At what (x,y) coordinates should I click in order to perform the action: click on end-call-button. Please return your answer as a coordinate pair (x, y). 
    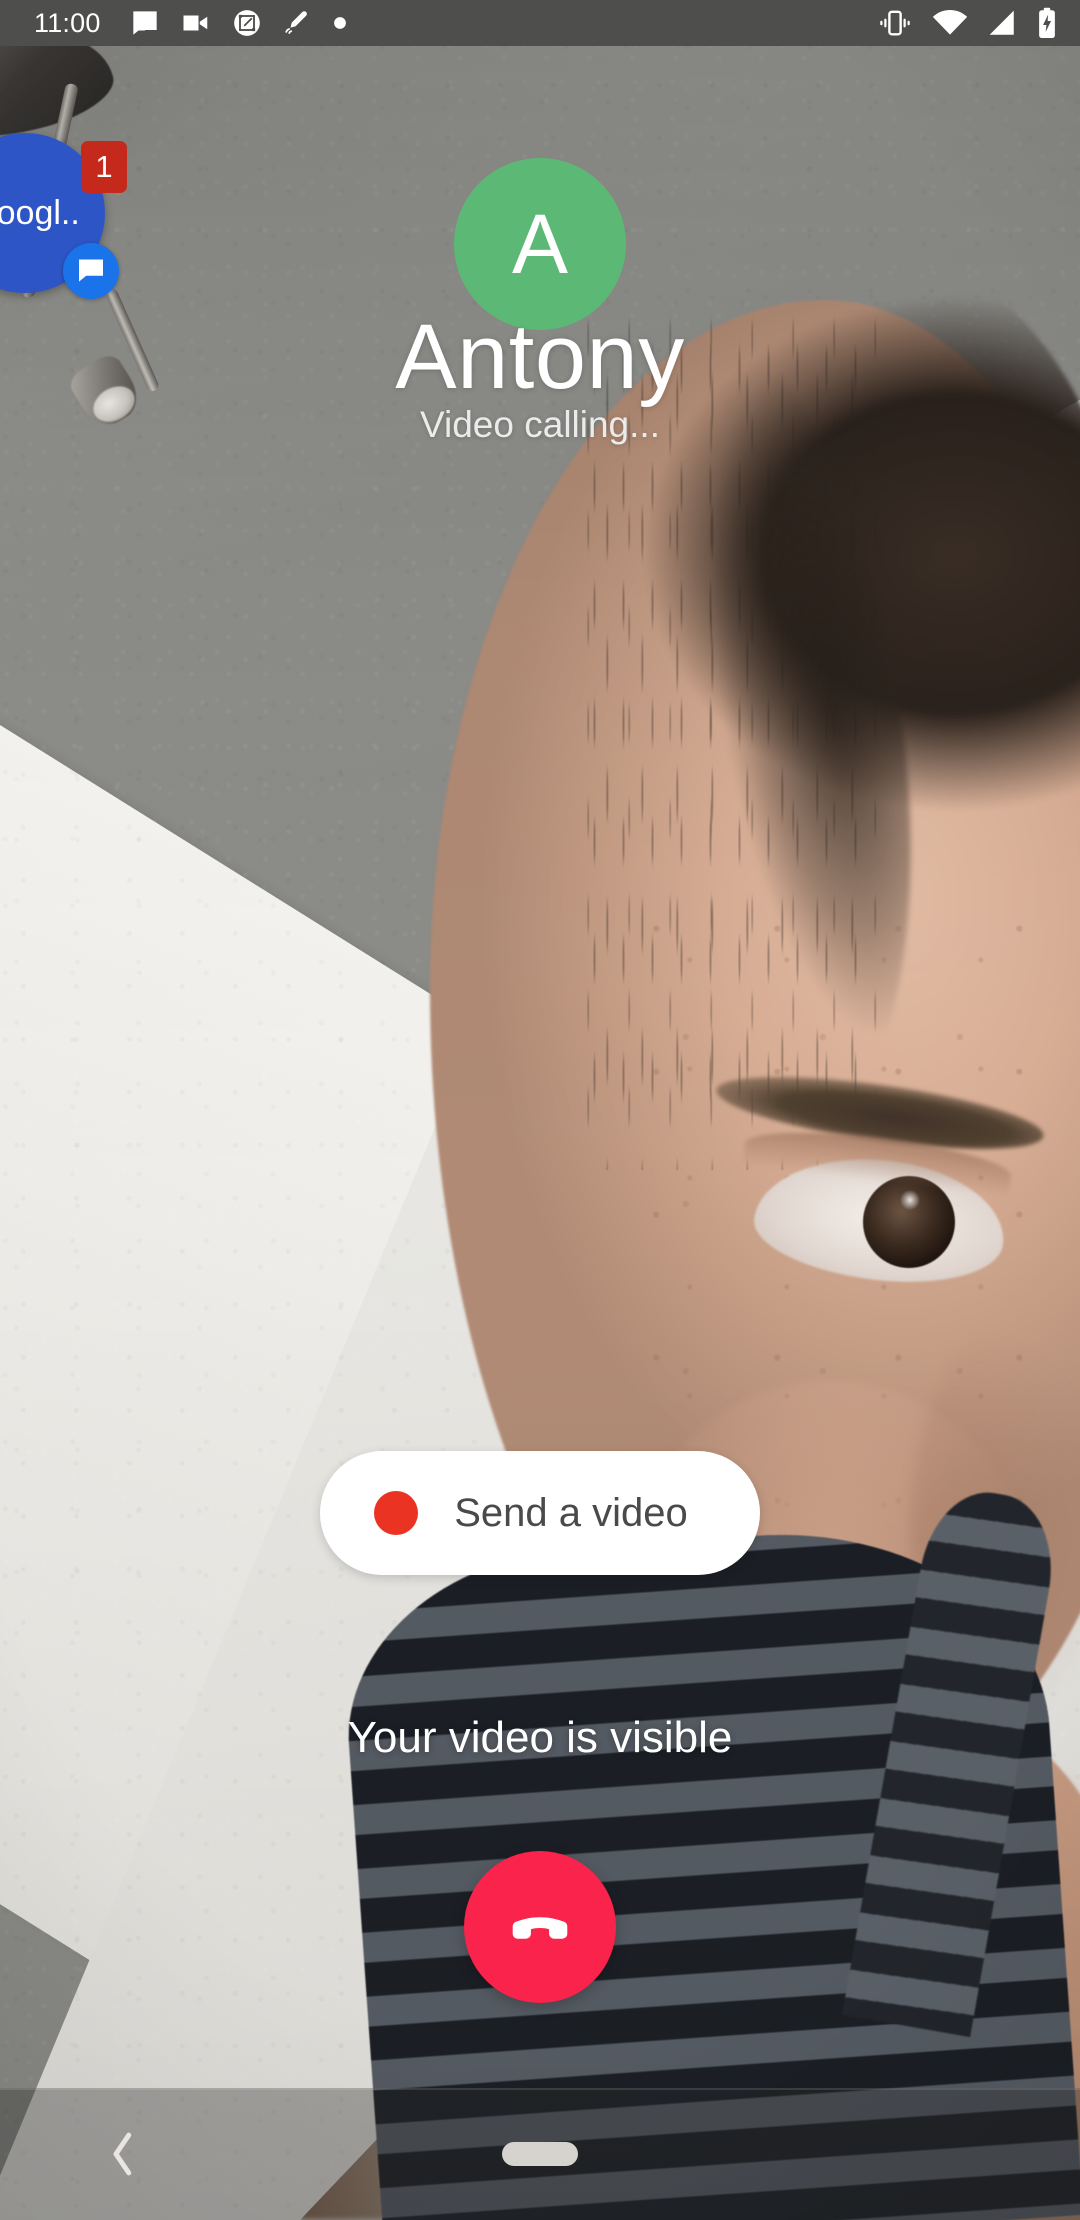
    Looking at the image, I should click on (540, 1927).